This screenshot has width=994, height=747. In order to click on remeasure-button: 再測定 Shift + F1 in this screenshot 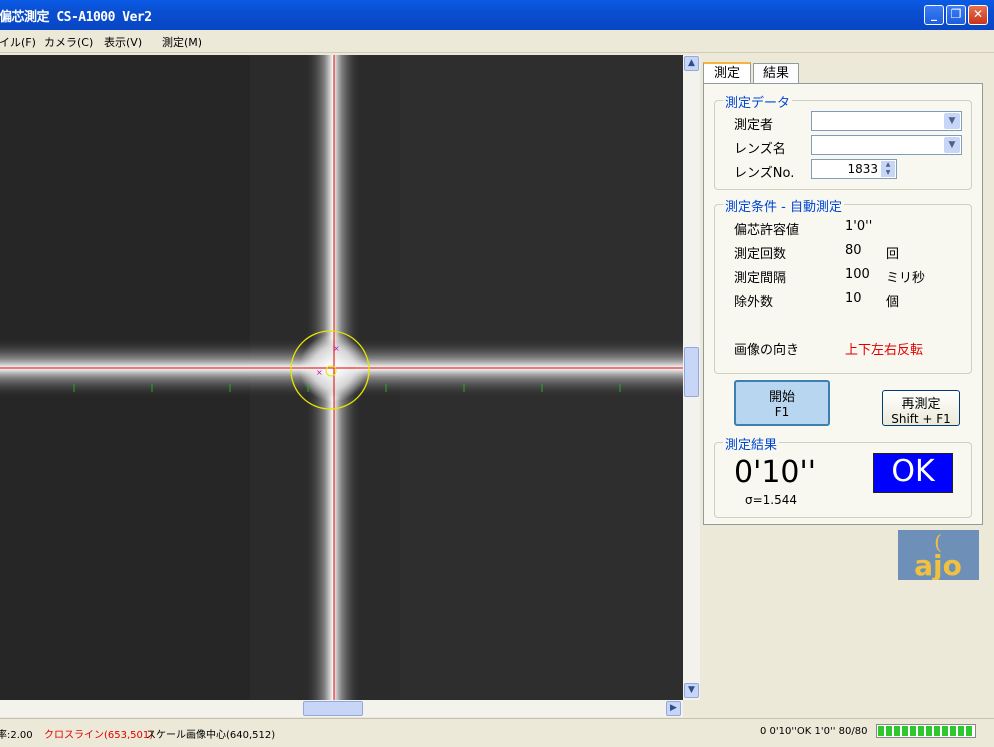, I will do `click(921, 408)`.